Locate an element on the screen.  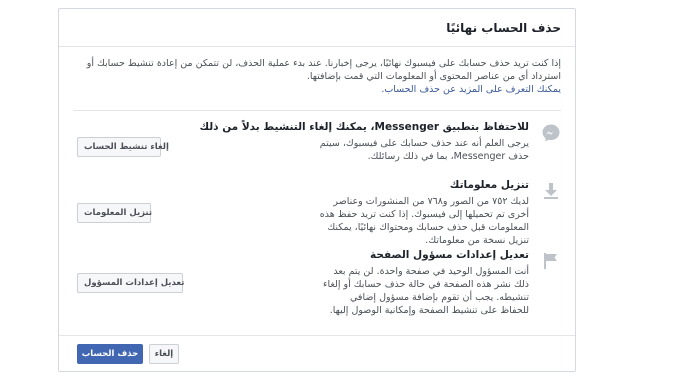
section-title: تنزيل معلوماتك is located at coordinates (489, 185).